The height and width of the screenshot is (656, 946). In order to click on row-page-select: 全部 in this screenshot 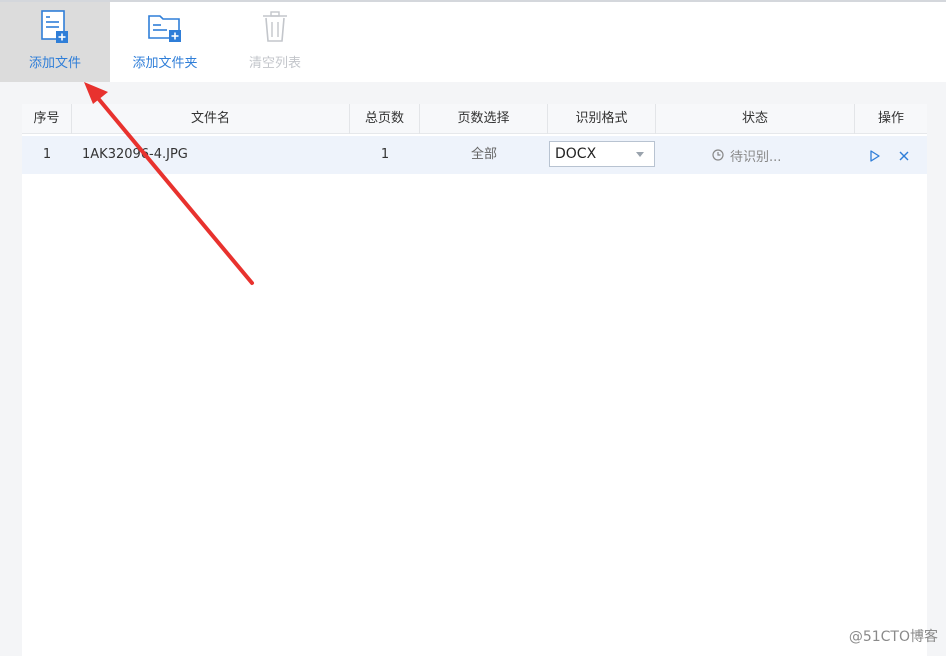, I will do `click(484, 155)`.